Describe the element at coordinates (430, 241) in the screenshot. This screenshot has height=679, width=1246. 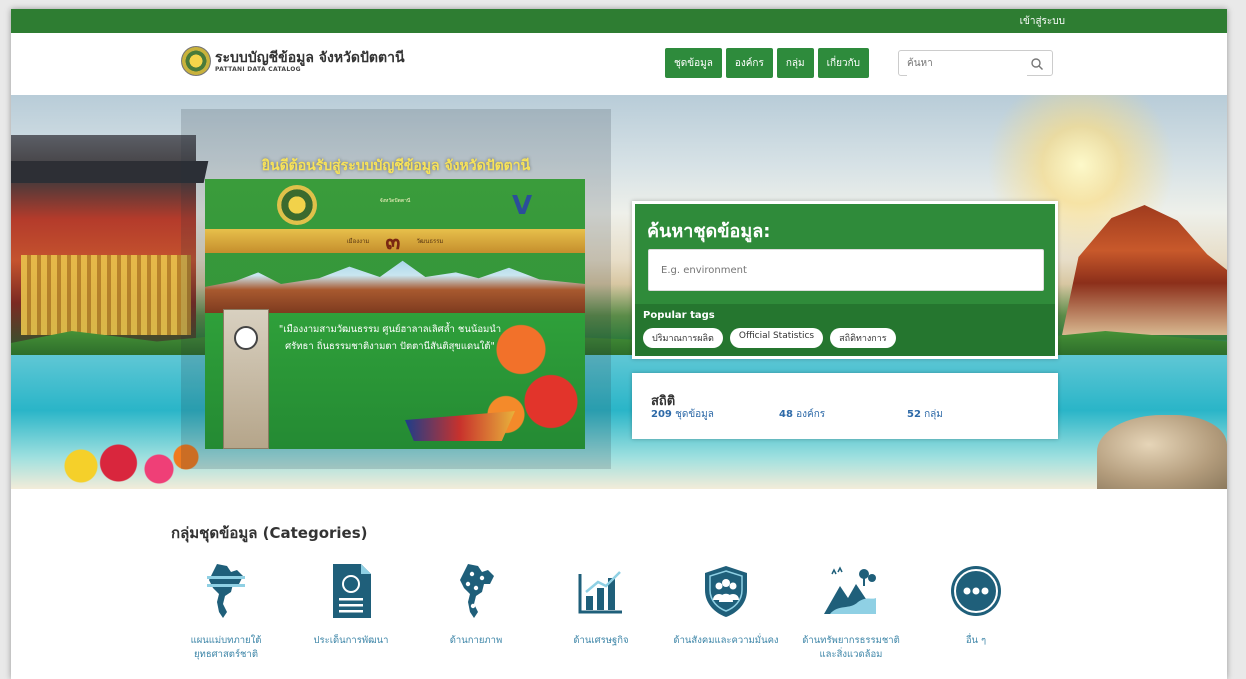
I see `poster-band-right: วัฒนธรรม` at that location.